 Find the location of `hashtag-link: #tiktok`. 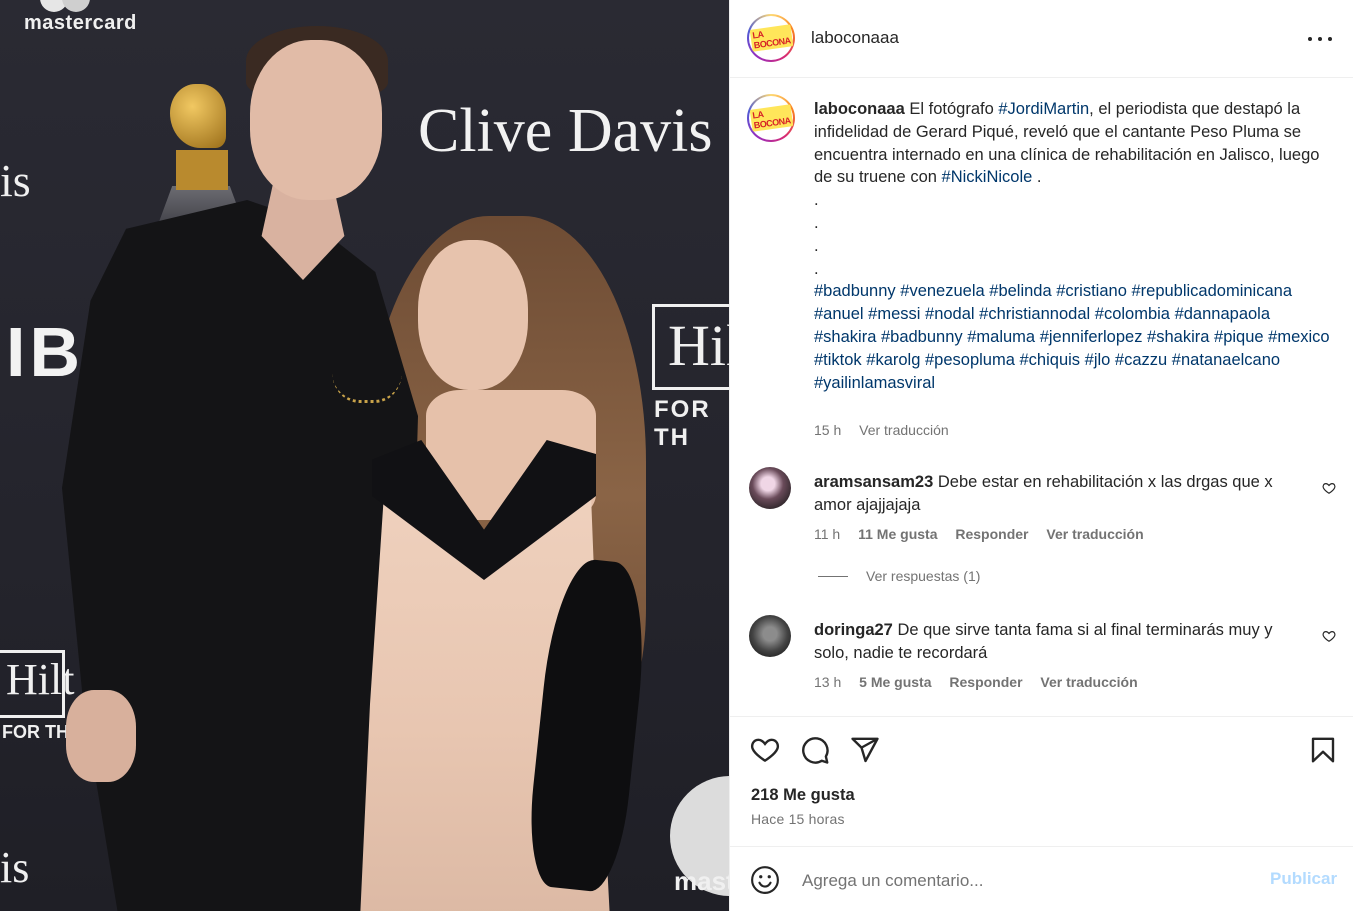

hashtag-link: #tiktok is located at coordinates (838, 360).